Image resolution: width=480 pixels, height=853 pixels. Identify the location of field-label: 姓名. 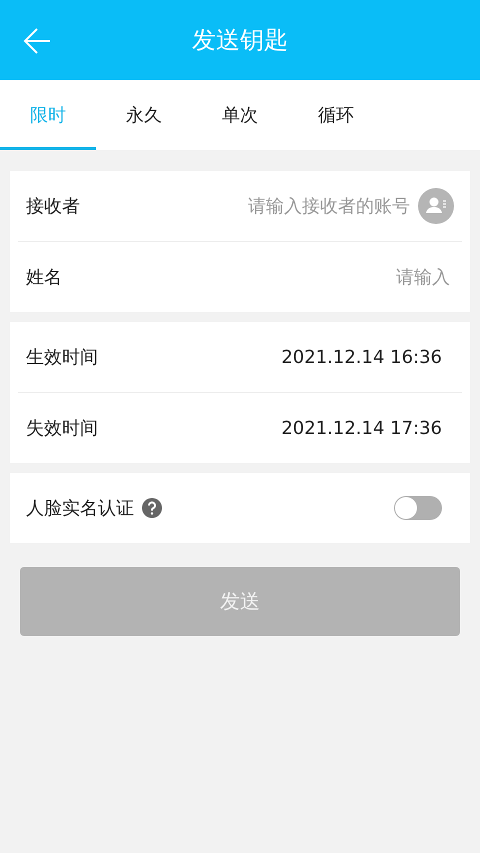
(44, 277).